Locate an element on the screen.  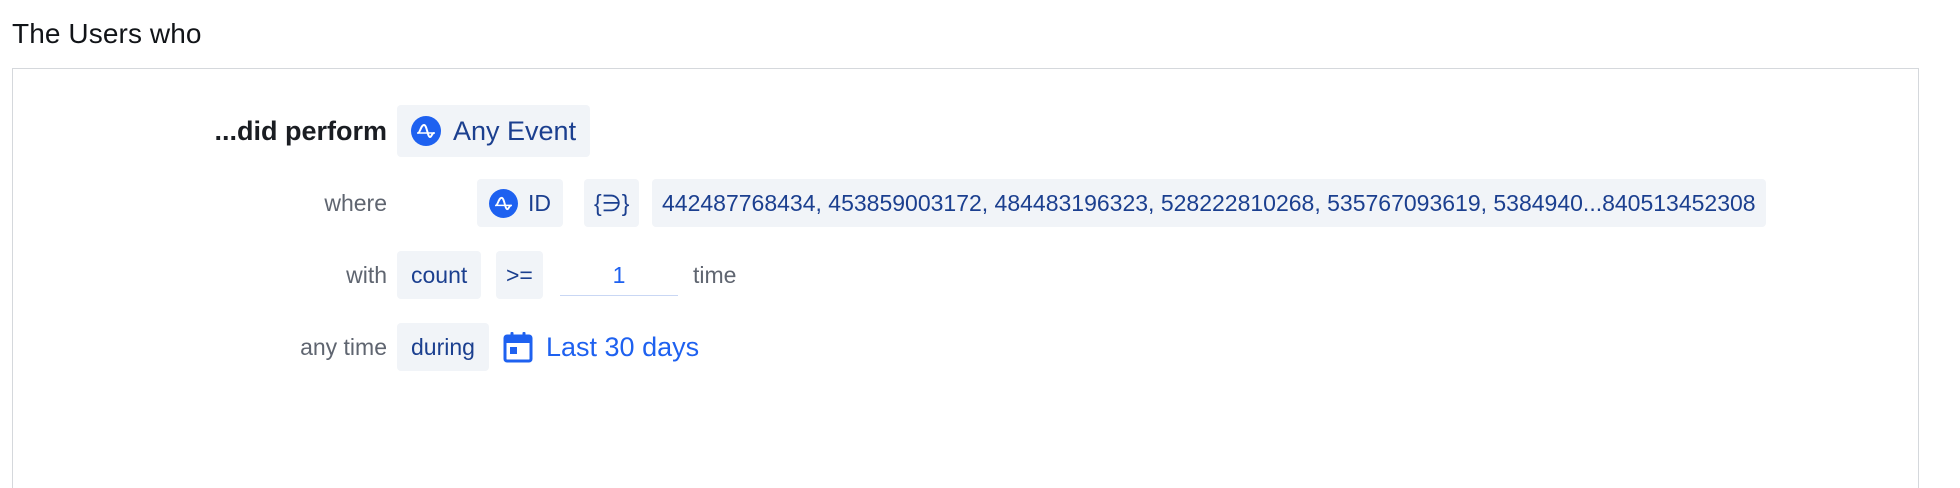
section-title: The Users who is located at coordinates (107, 33).